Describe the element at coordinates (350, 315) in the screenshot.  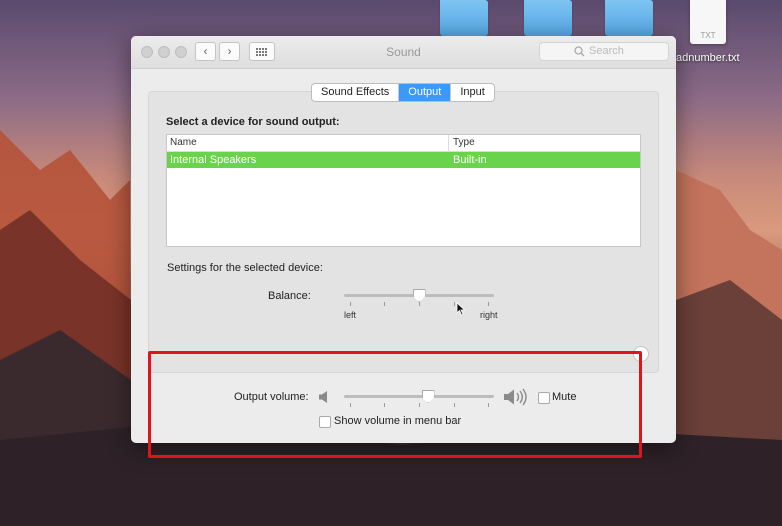
I see `balance-left-label: left` at that location.